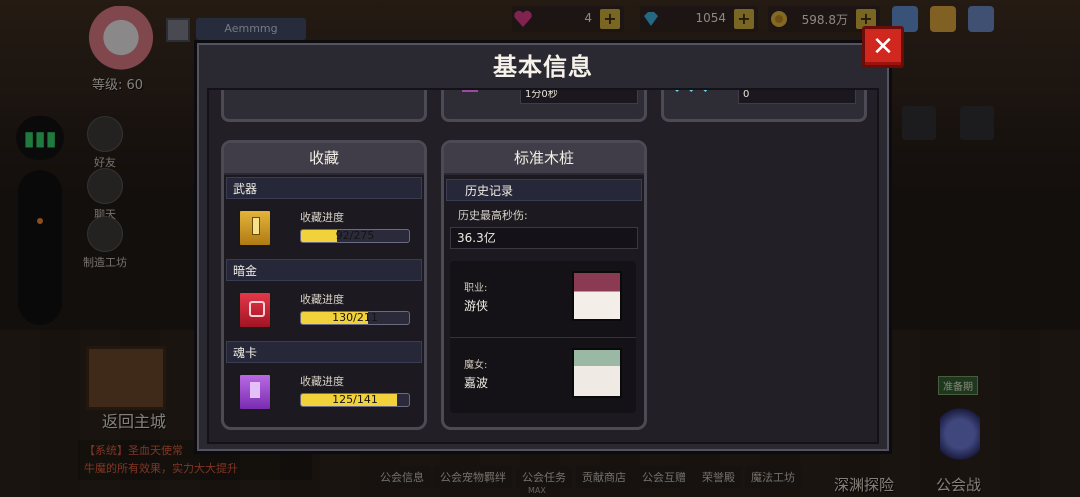 This screenshot has width=1080, height=497. I want to click on dark-gold-progress-text: 130/211, so click(355, 317).